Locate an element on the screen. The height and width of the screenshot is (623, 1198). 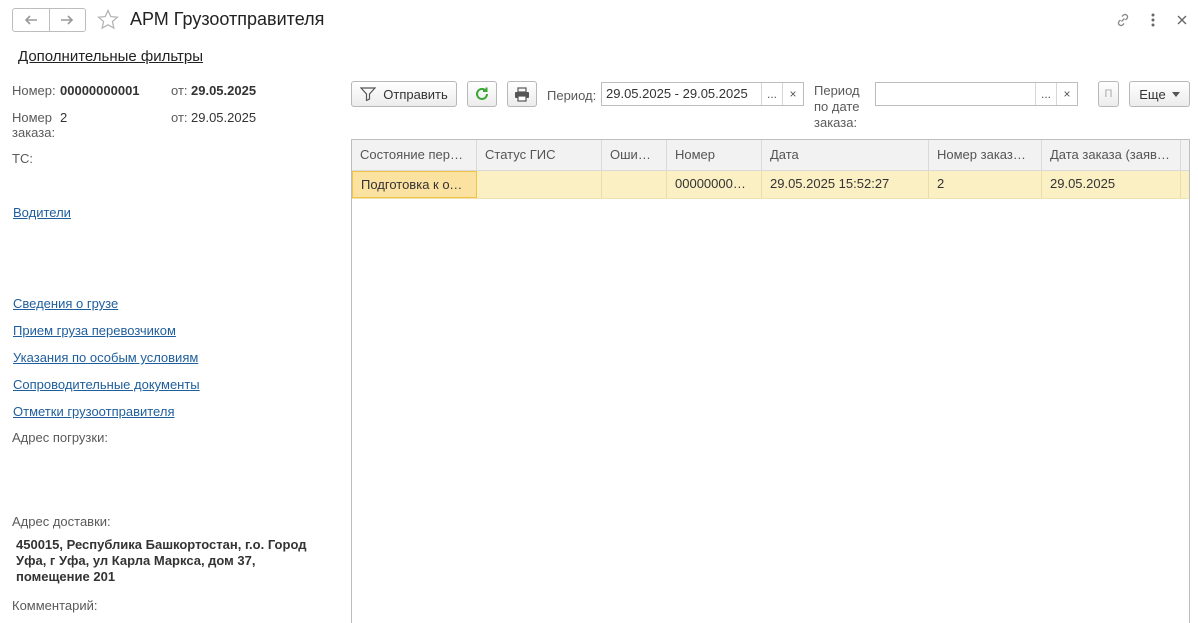
arrow-left-icon is located at coordinates (30, 20).